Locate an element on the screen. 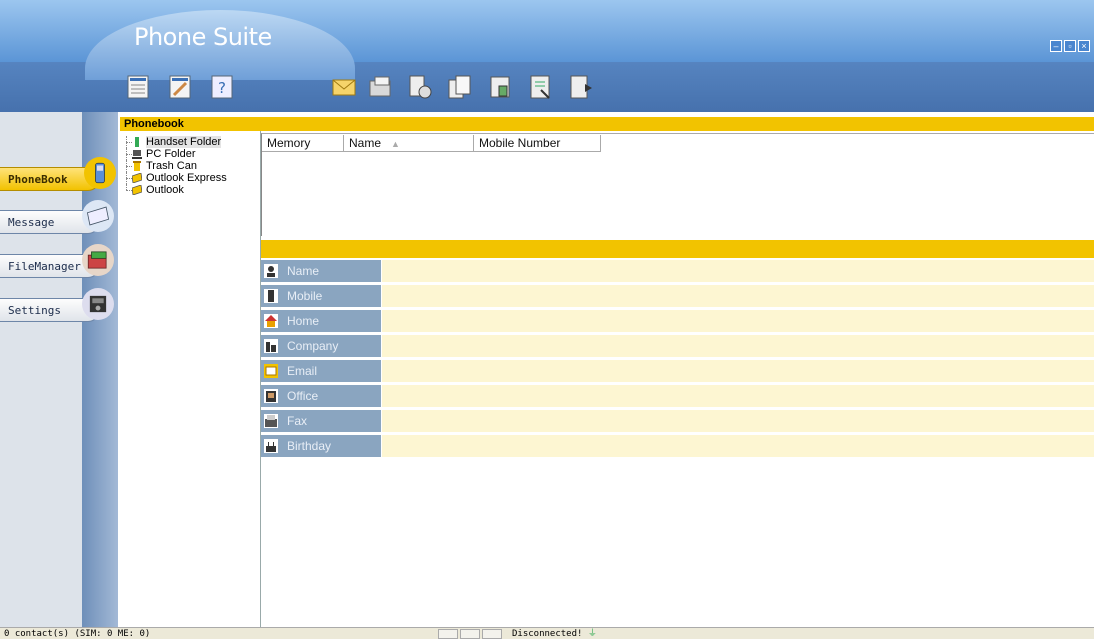  detail-header-bar is located at coordinates (677, 249).